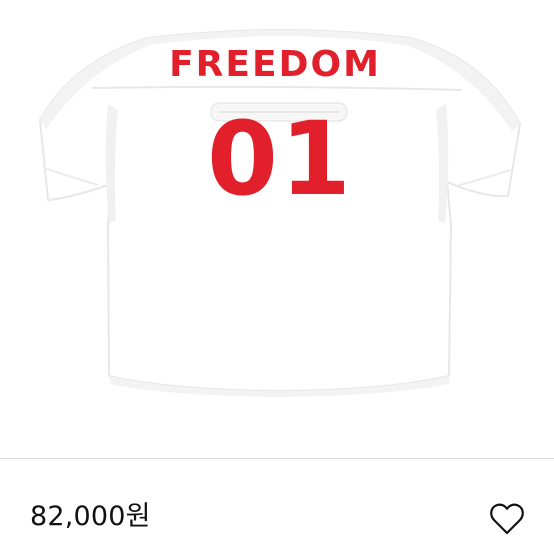  What do you see at coordinates (277, 458) in the screenshot?
I see `section-divider` at bounding box center [277, 458].